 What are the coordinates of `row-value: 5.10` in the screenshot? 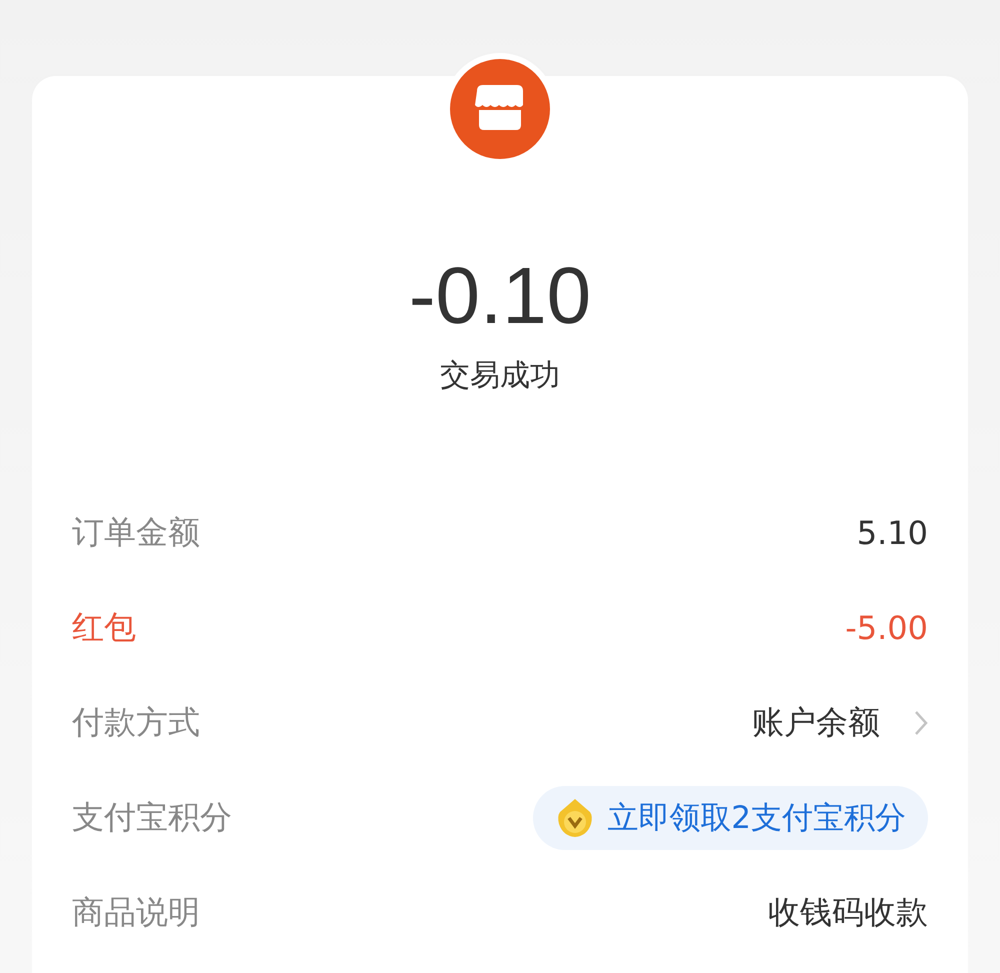 It's located at (892, 533).